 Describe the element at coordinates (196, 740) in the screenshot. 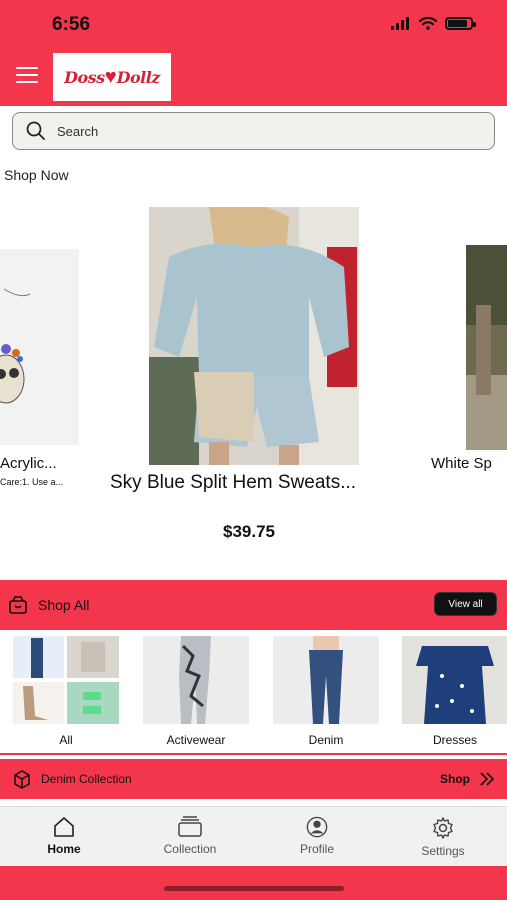

I see `category-label: Activewear` at that location.